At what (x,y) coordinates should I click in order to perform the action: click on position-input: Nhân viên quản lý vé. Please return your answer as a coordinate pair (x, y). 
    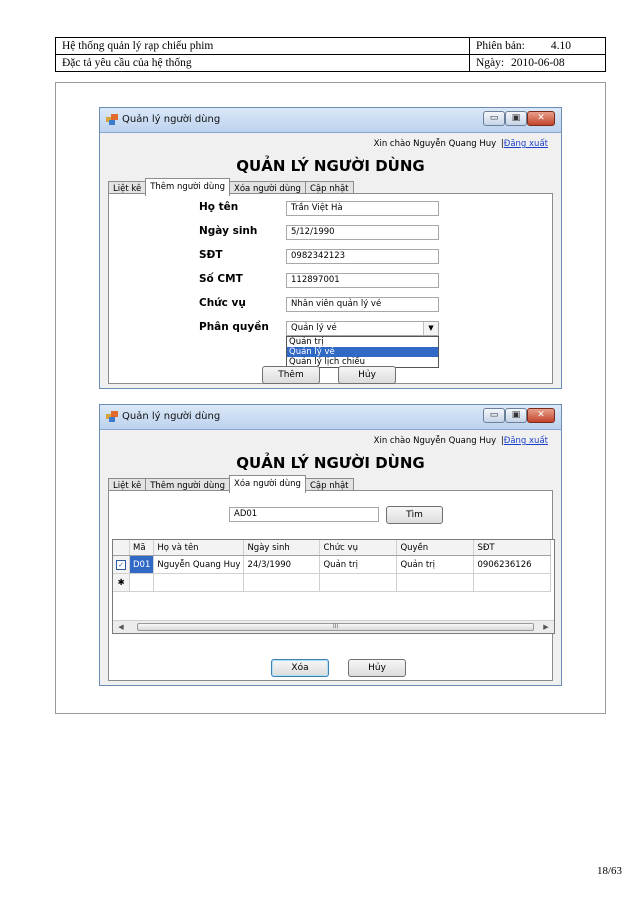
    Looking at the image, I should click on (362, 304).